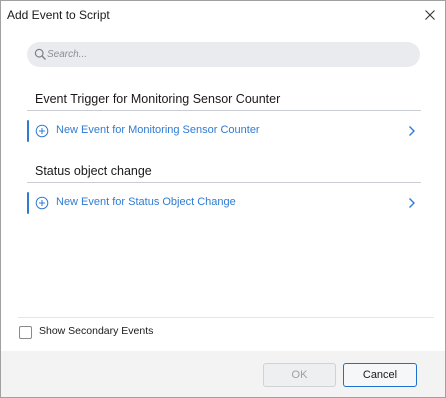  I want to click on ok-button: OK, so click(299, 375).